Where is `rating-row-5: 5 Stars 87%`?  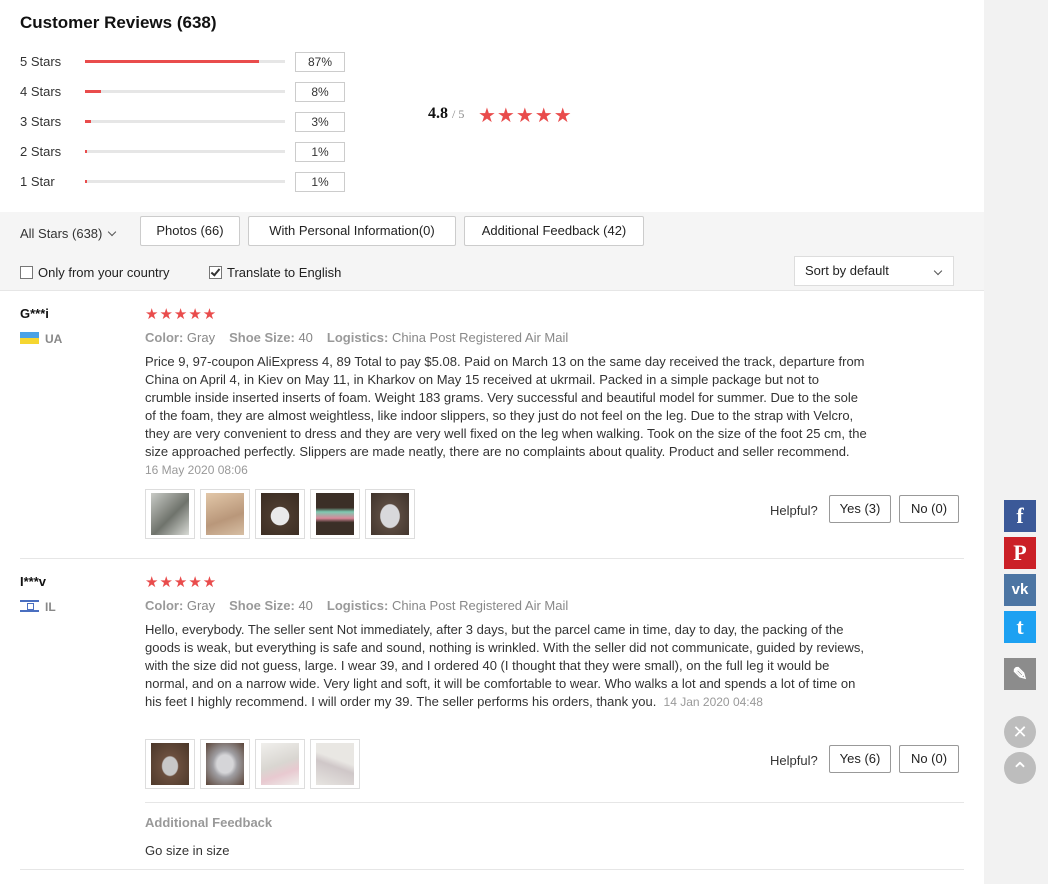
rating-row-5: 5 Stars 87% is located at coordinates (190, 62).